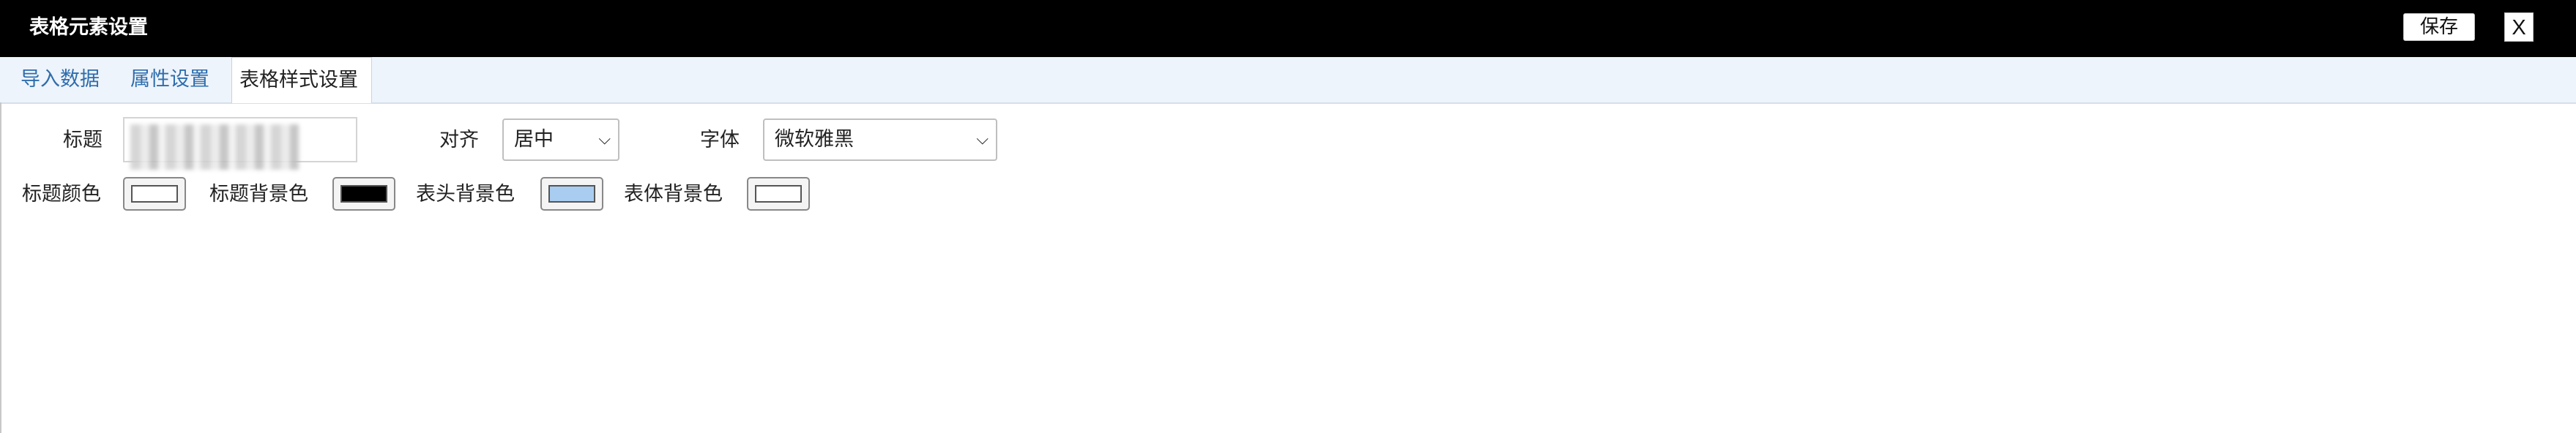 This screenshot has width=2576, height=433. What do you see at coordinates (0, 268) in the screenshot?
I see `panel-border` at bounding box center [0, 268].